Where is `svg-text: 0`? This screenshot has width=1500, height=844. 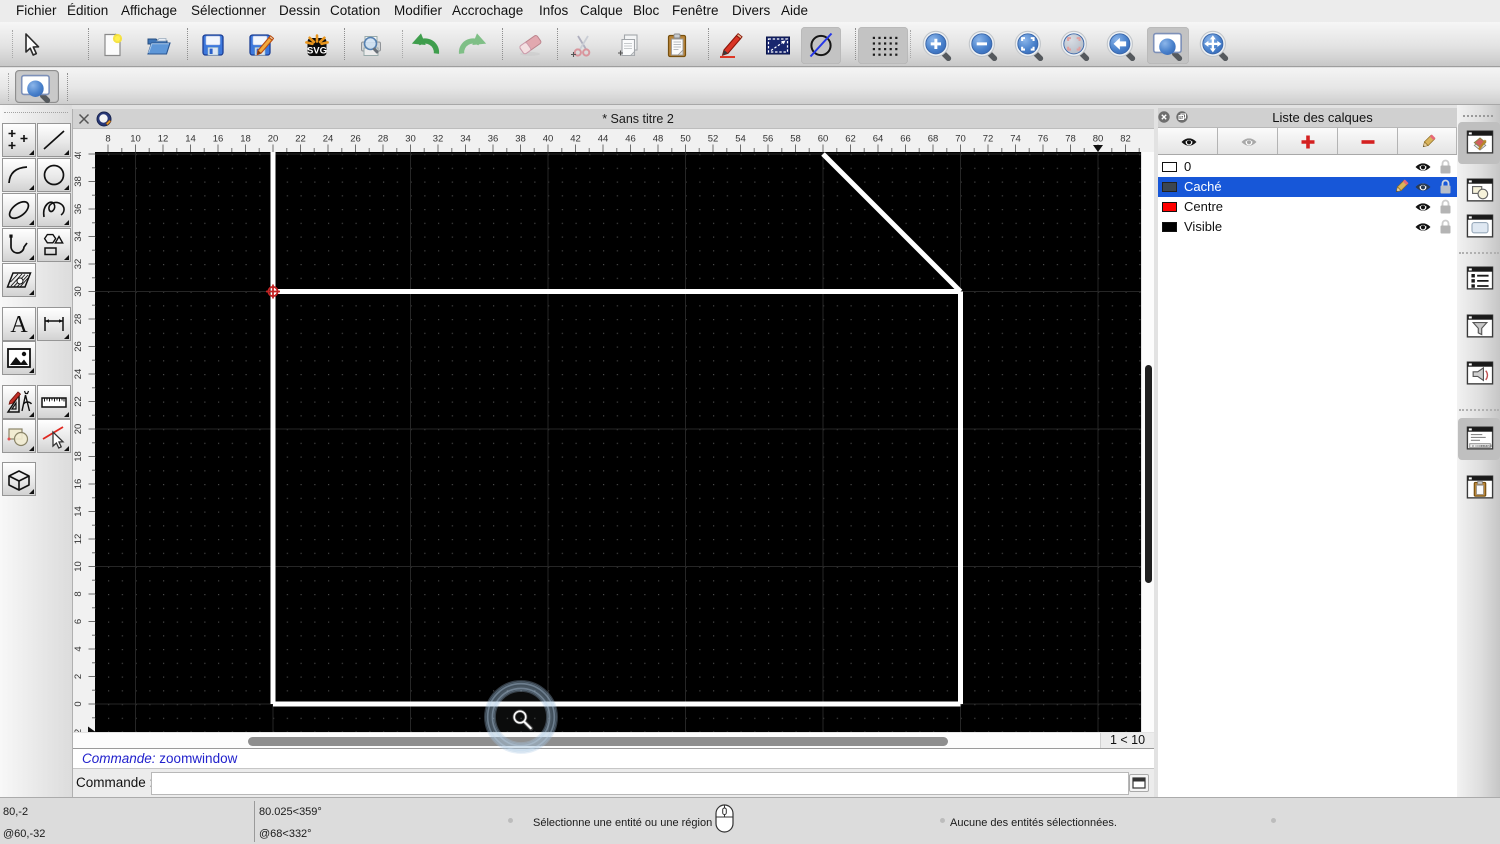
svg-text: 0 is located at coordinates (78, 703).